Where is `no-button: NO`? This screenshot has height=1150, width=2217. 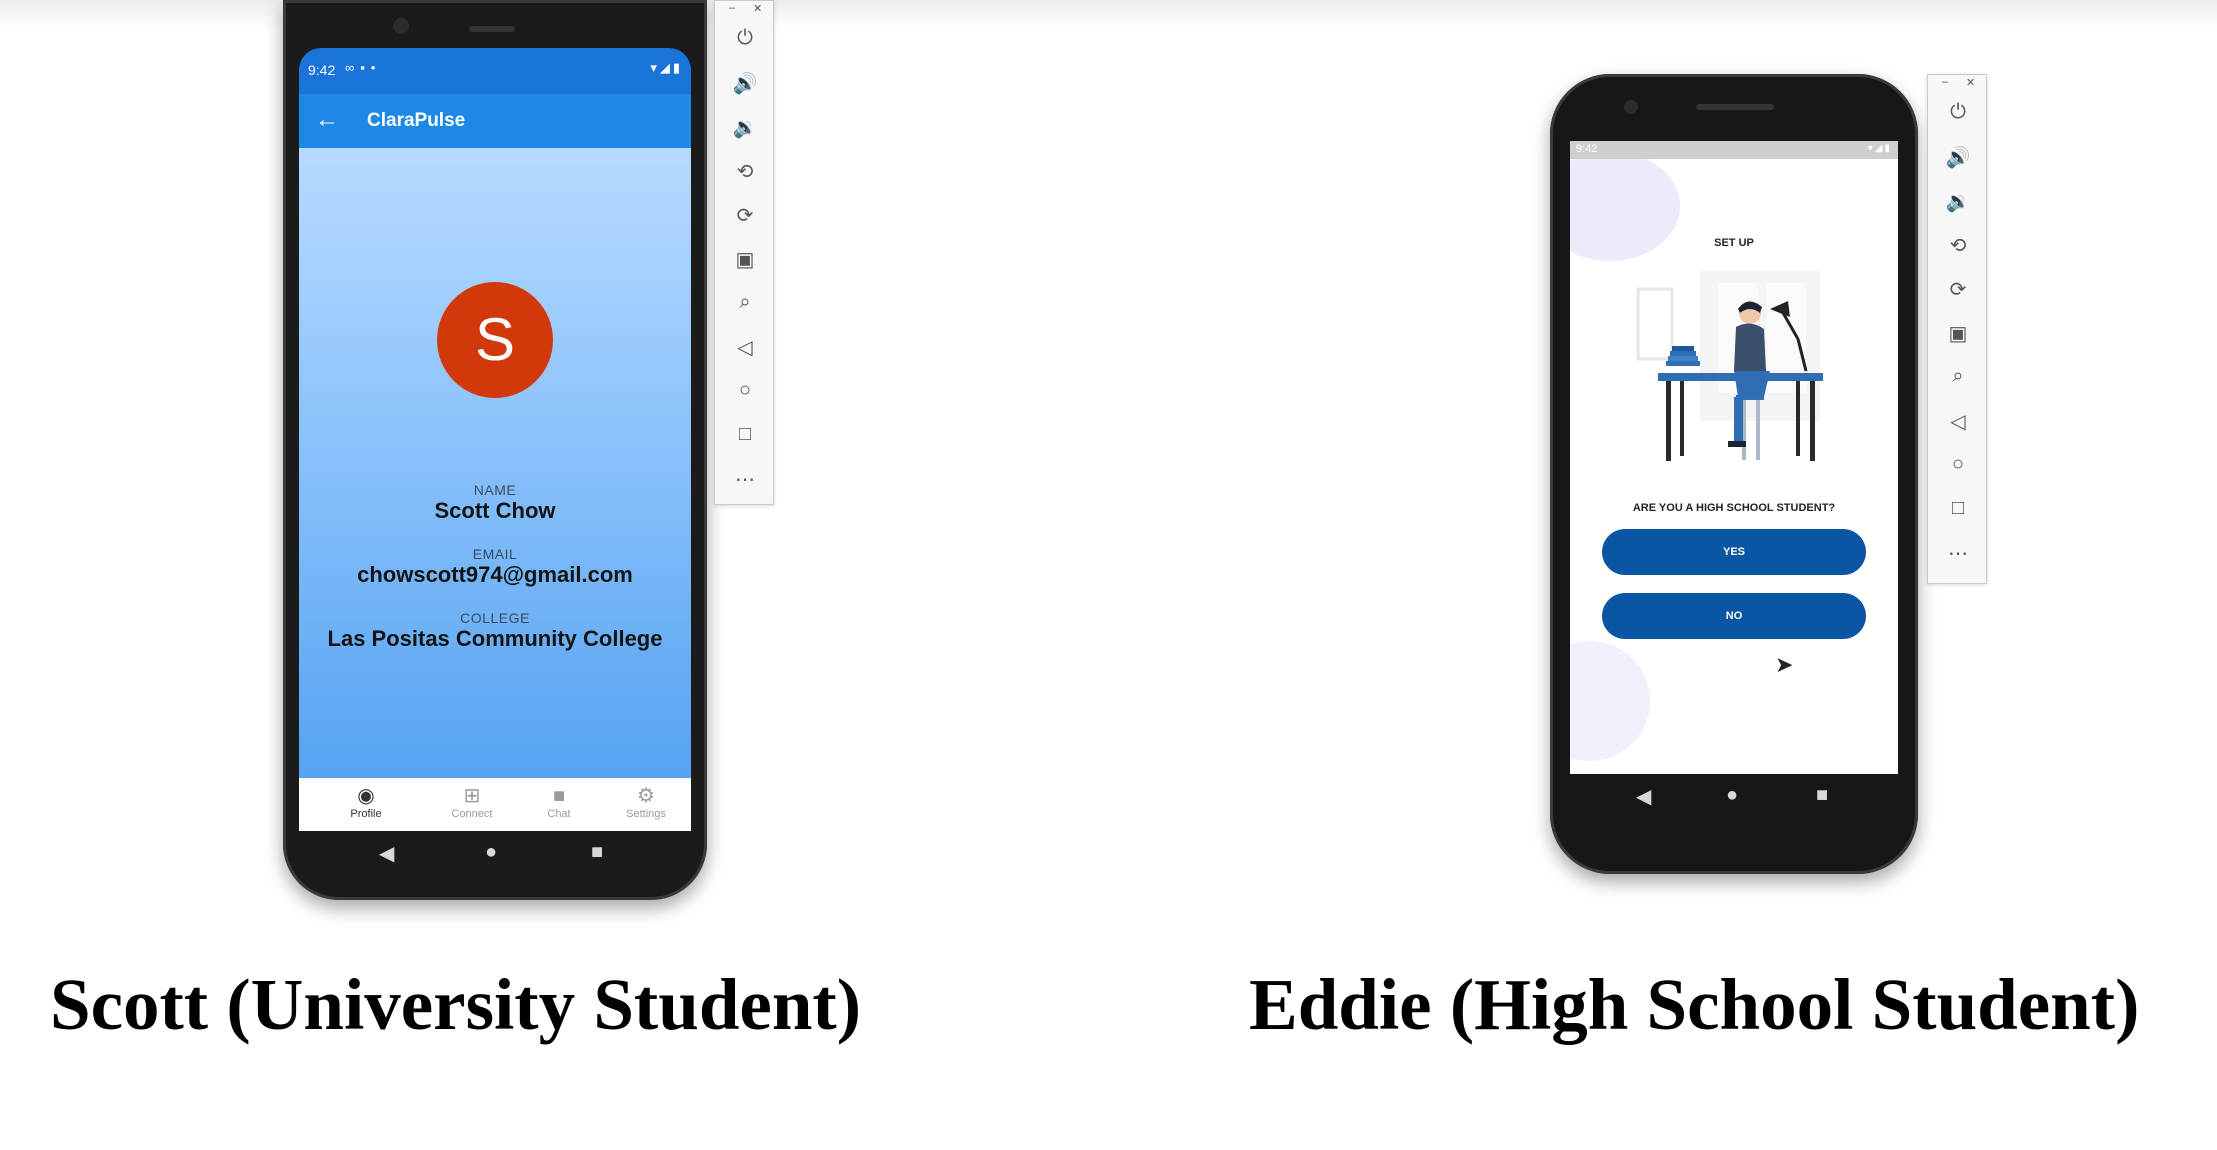 no-button: NO is located at coordinates (1734, 616).